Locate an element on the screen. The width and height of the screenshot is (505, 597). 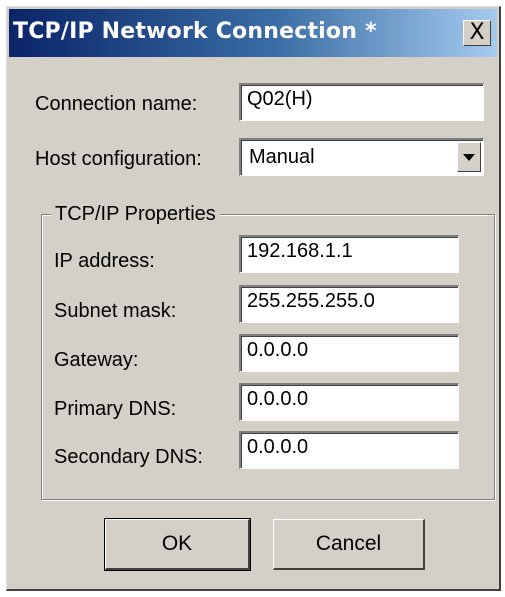
ip-address-label: IP address: is located at coordinates (104, 261).